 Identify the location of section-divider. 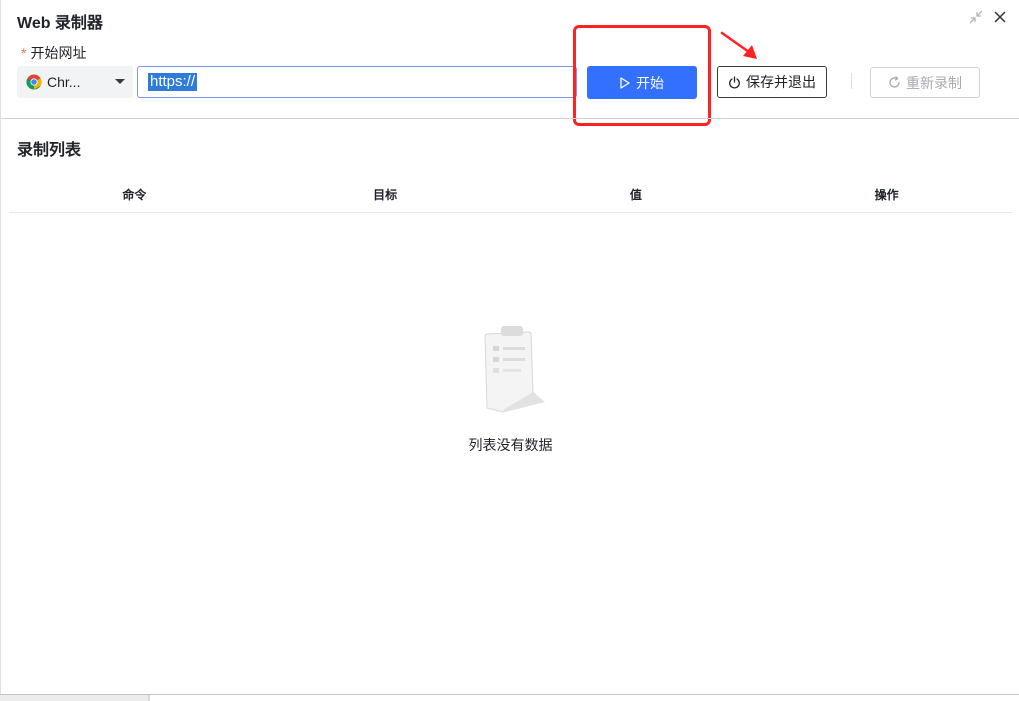
(510, 118).